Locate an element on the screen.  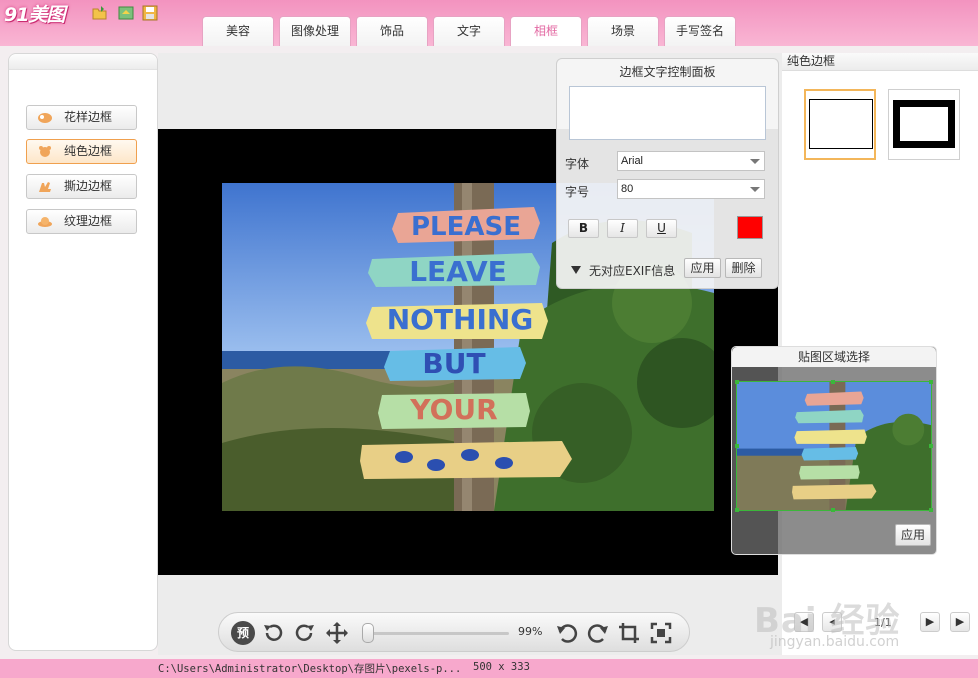
panel-title: 边框文字控制面板 is located at coordinates (667, 72).